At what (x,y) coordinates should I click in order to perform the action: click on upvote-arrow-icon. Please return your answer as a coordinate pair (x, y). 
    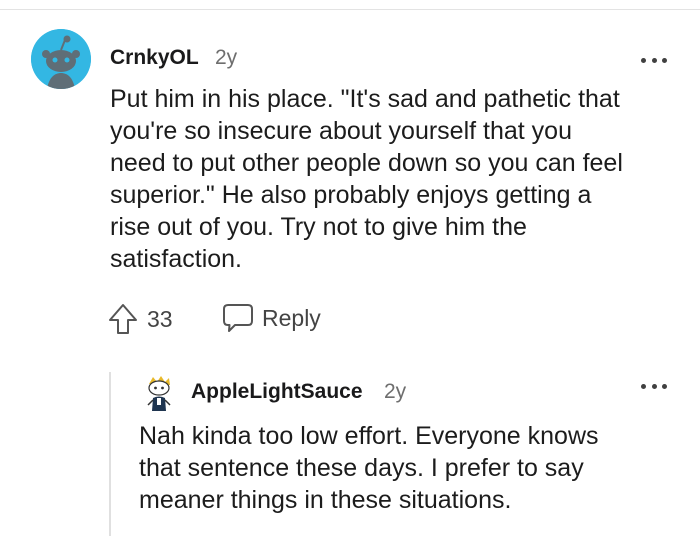
    Looking at the image, I should click on (123, 319).